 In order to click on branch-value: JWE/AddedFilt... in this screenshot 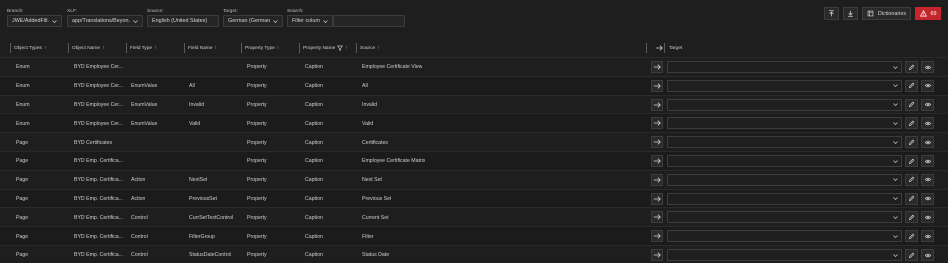, I will do `click(30, 21)`.